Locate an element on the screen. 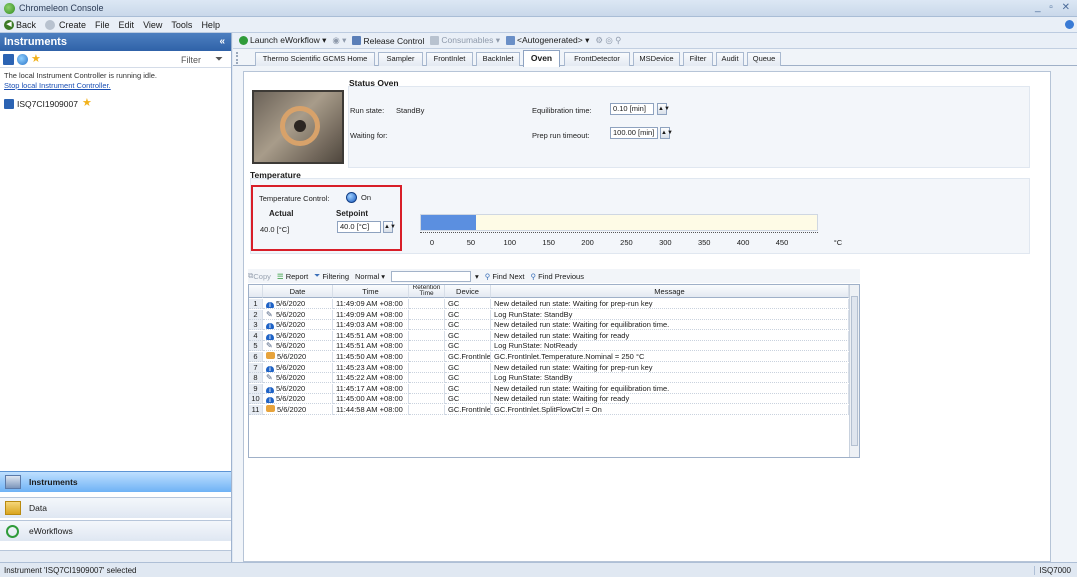 The image size is (1077, 577). nav-eworkflows: eWorkflows is located at coordinates (115, 530).